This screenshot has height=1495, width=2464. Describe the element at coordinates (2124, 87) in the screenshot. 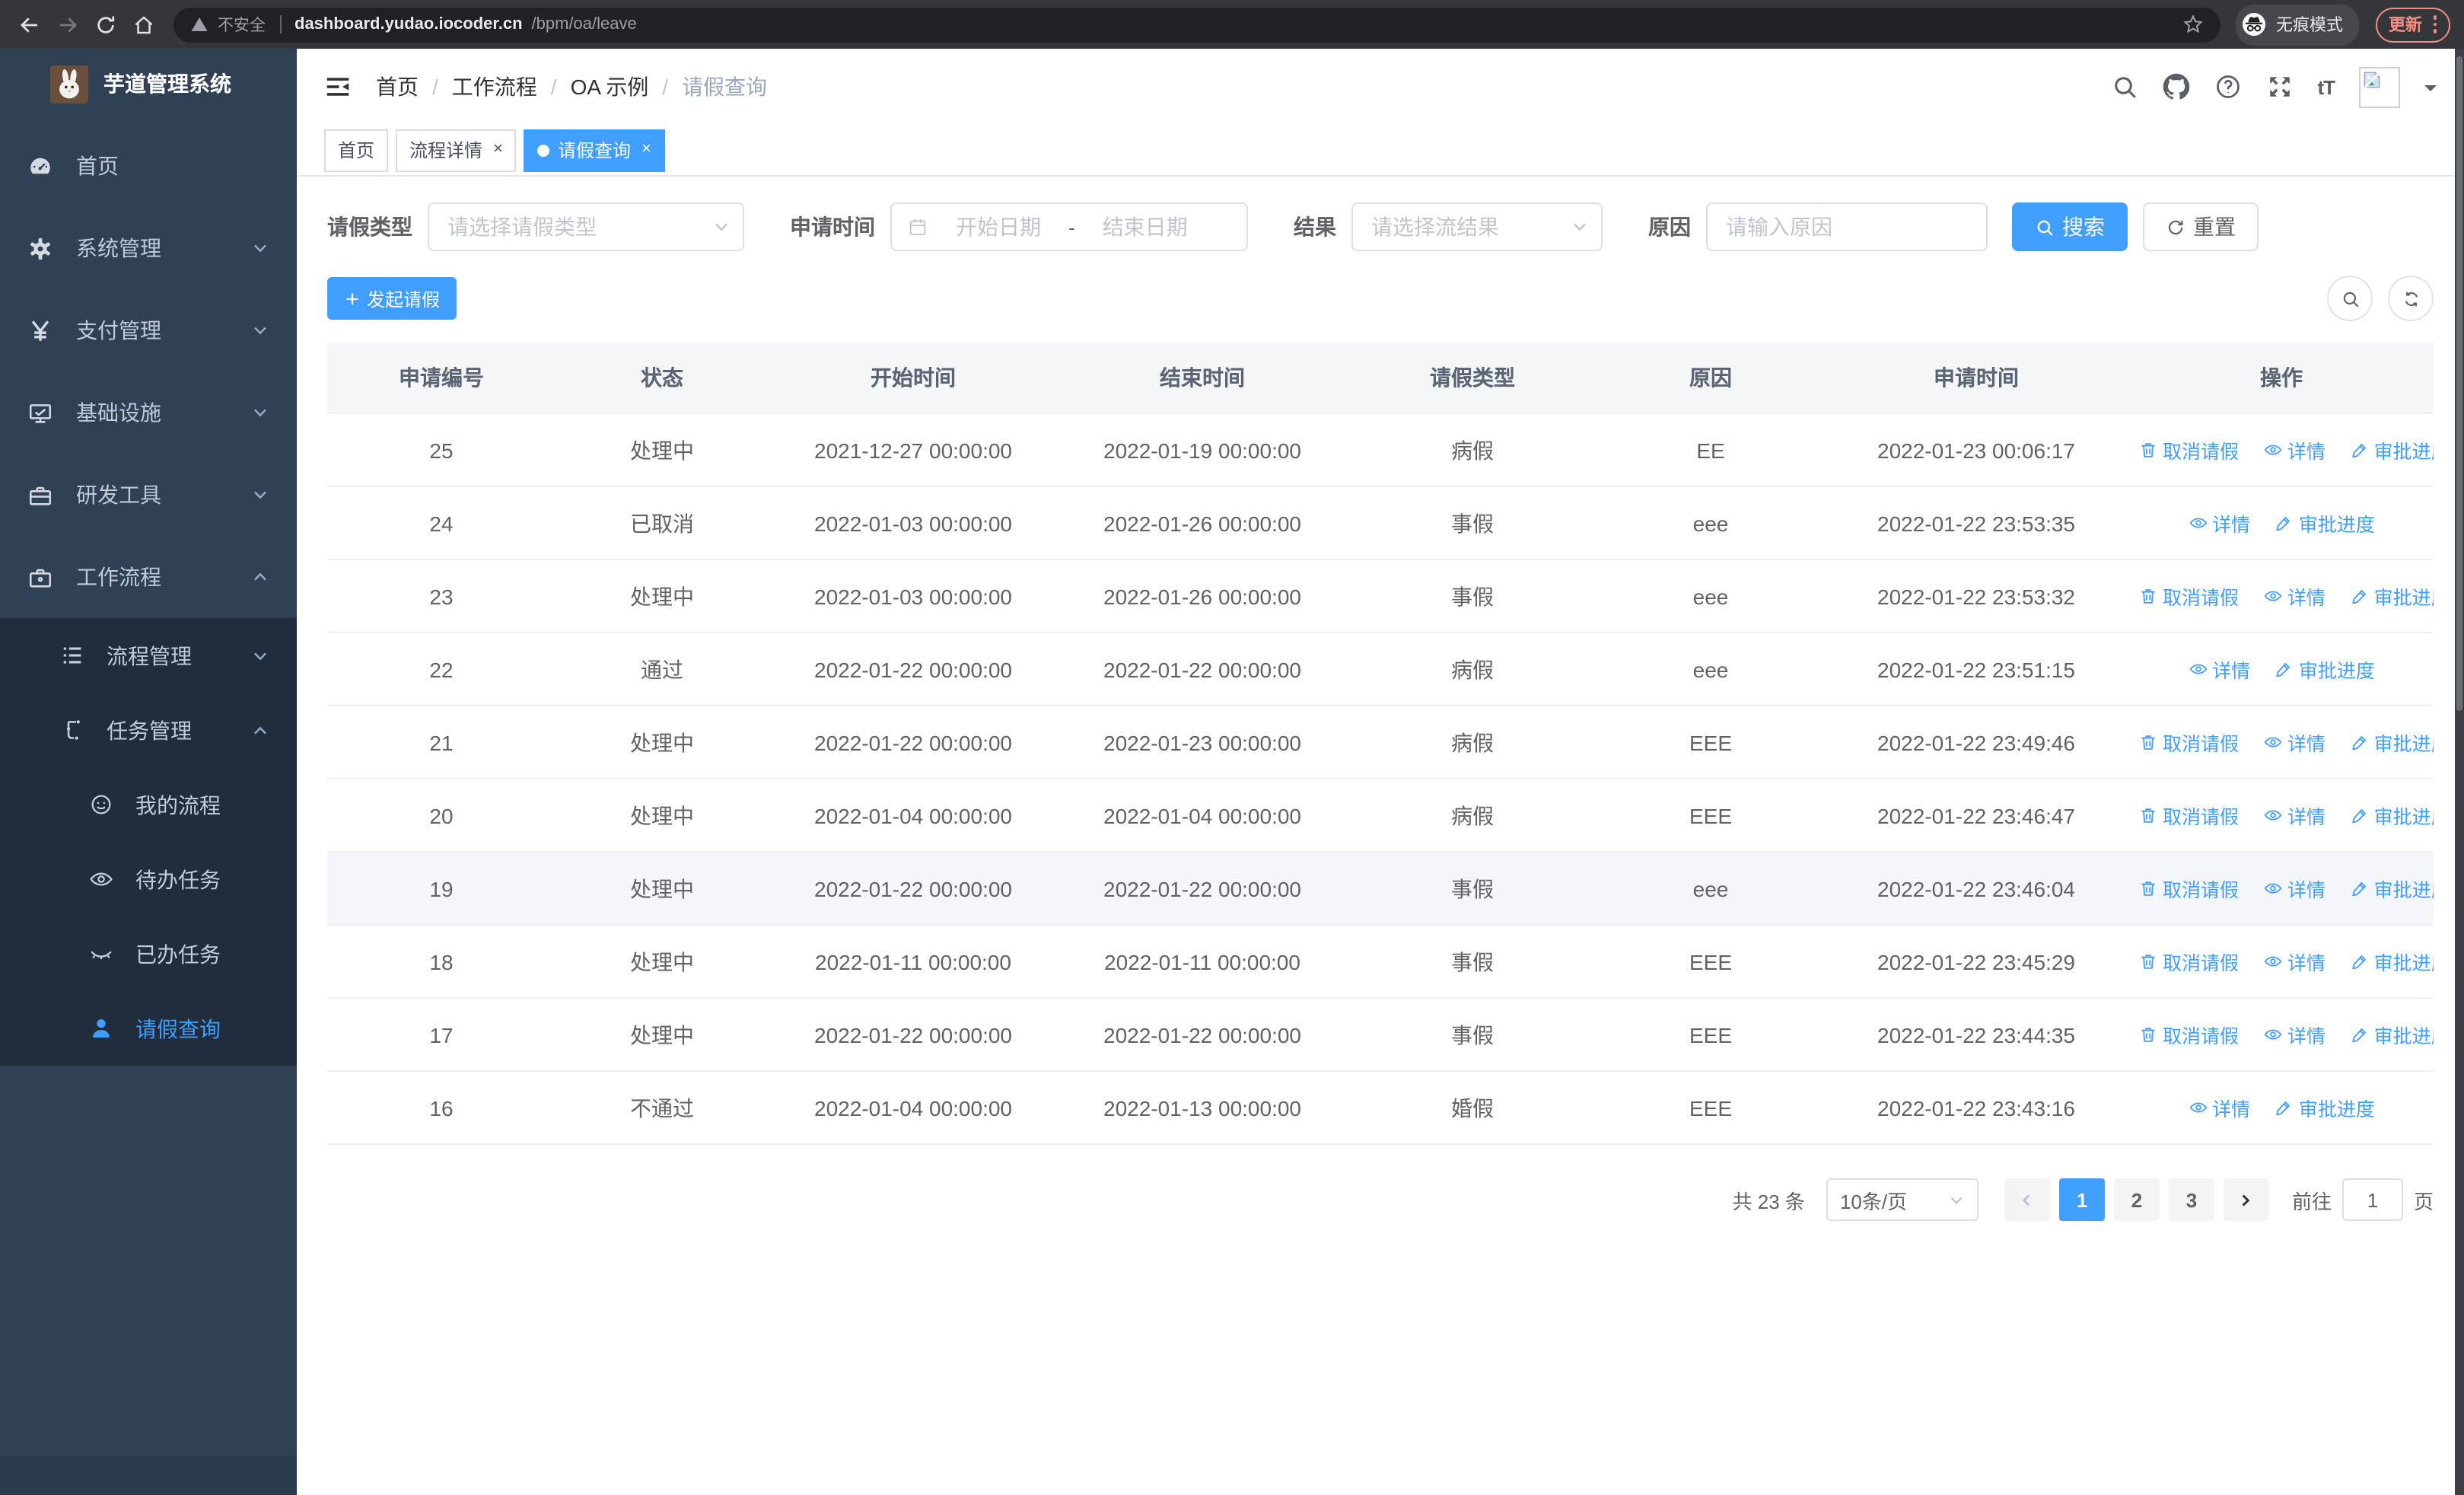

I see `search-icon` at that location.